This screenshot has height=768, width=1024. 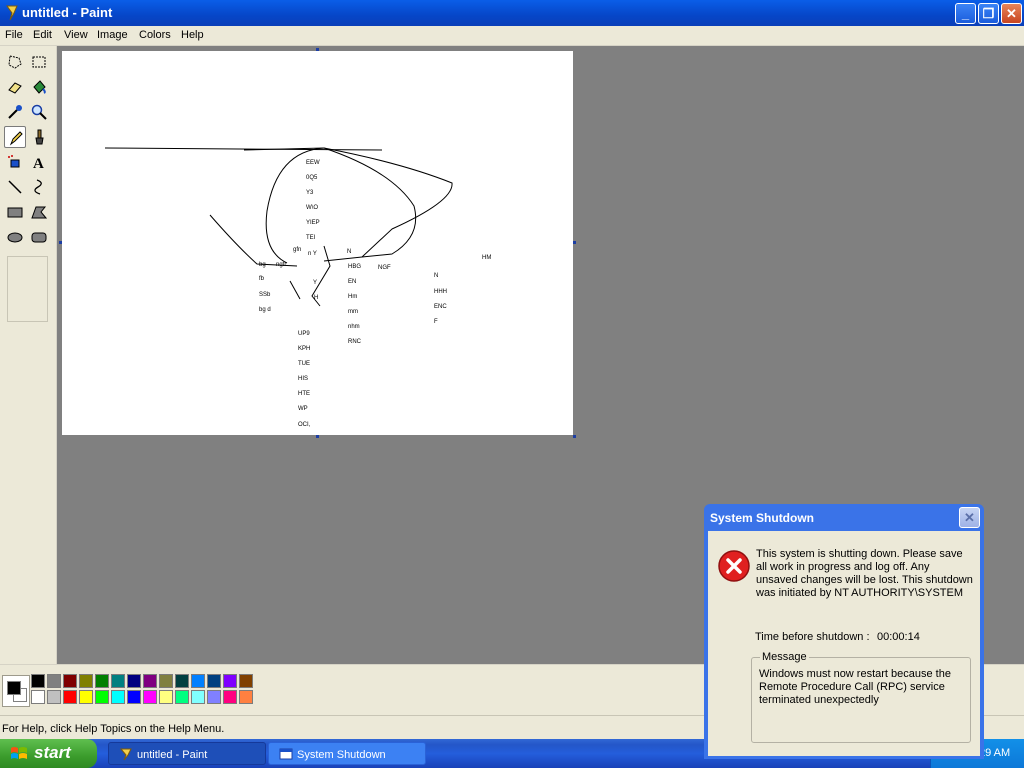 What do you see at coordinates (39, 87) in the screenshot?
I see `fill-tool` at bounding box center [39, 87].